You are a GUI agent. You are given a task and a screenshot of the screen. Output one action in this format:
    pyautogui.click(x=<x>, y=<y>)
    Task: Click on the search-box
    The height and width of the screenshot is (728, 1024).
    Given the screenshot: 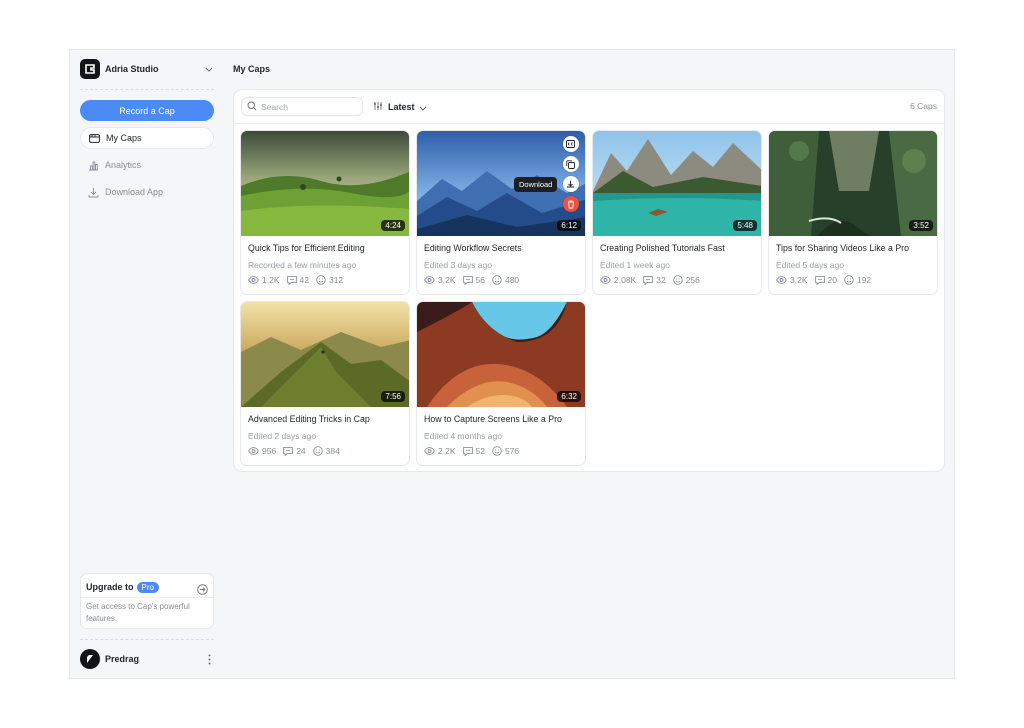 What is the action you would take?
    pyautogui.click(x=302, y=106)
    